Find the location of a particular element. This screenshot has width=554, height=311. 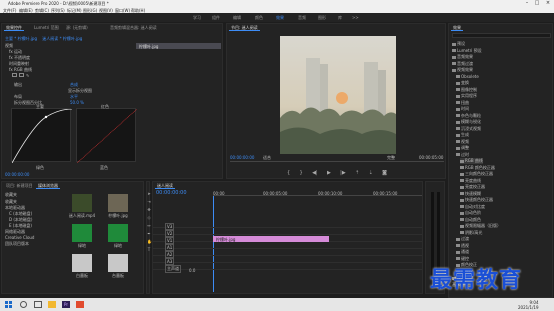

effect-item: 调整 is located at coordinates (462, 148).